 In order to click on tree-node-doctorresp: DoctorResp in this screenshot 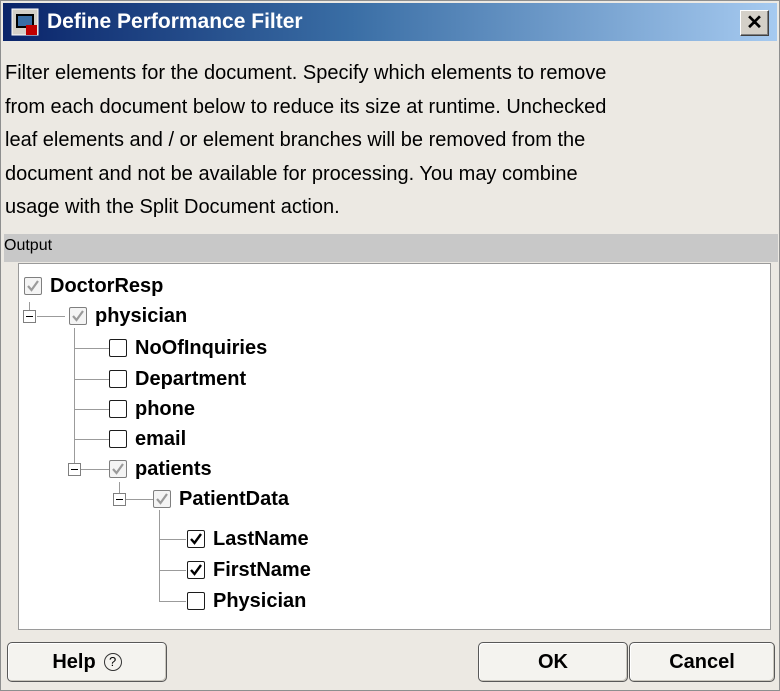, I will do `click(93, 286)`.